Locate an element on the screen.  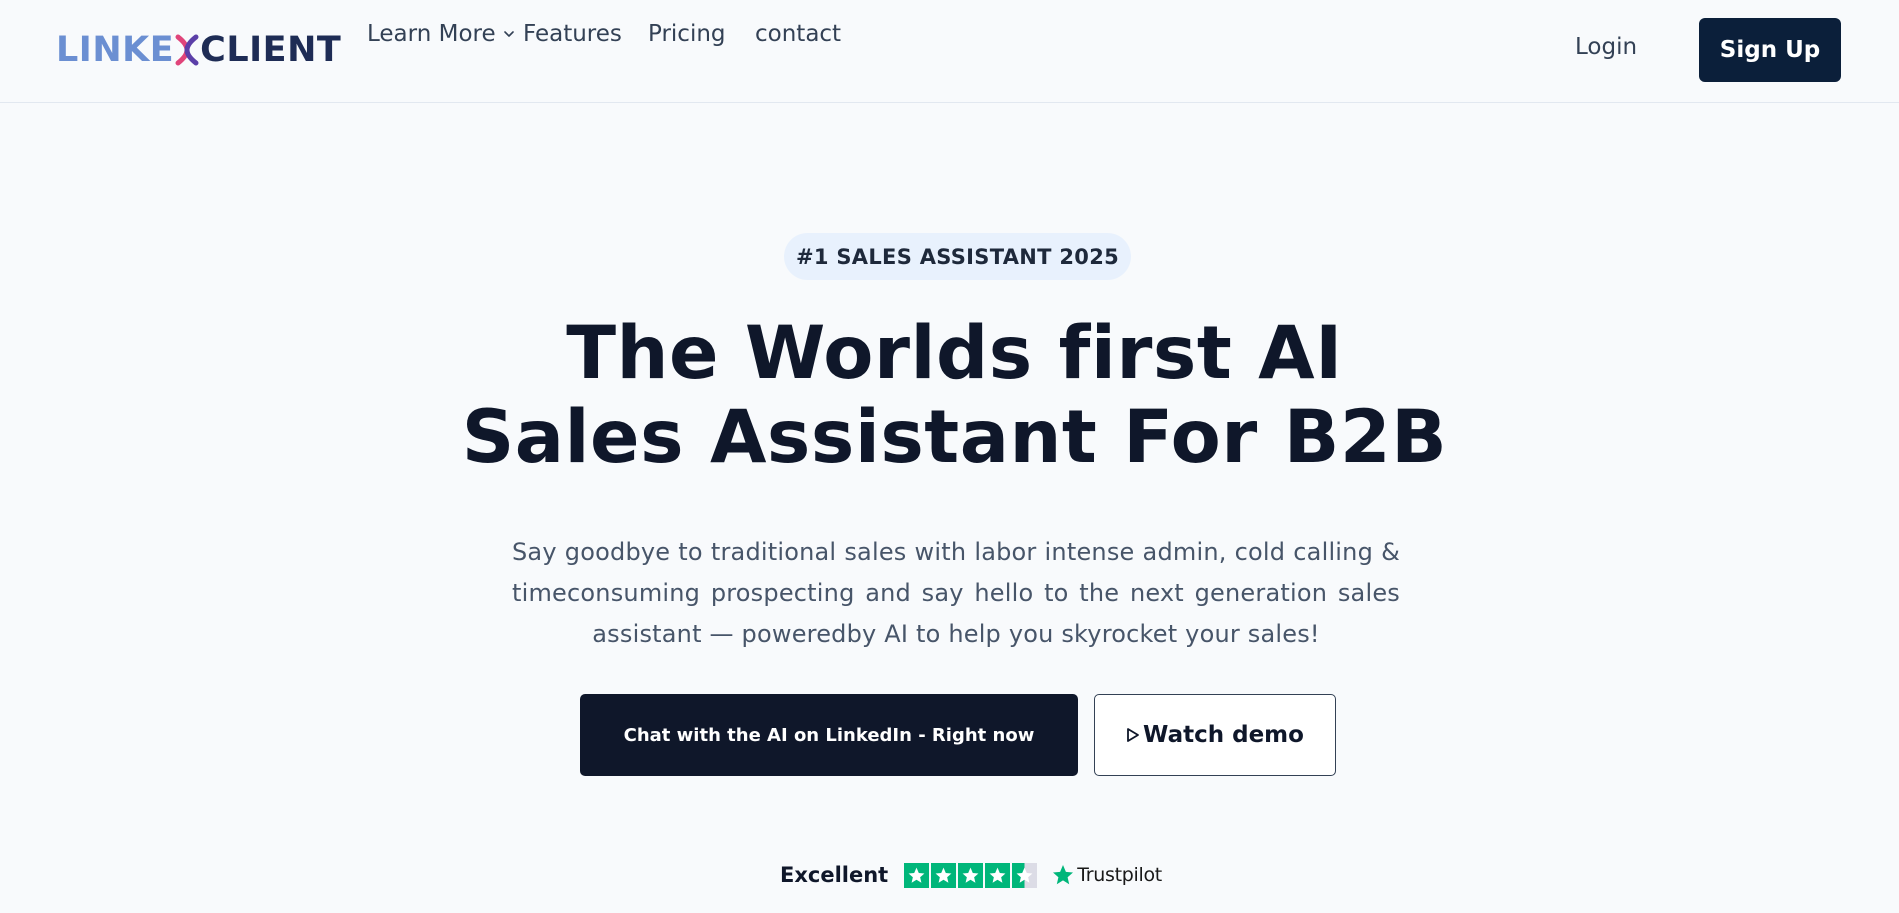
nav-learn-more: Learn More is located at coordinates (441, 34).